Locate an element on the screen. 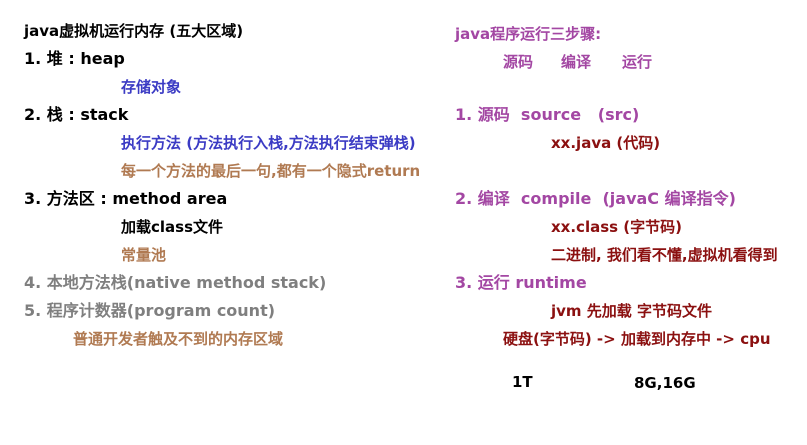 This screenshot has width=807, height=445. native-stack-heading: 4. 本地方法栈(native method stack) is located at coordinates (175, 282).